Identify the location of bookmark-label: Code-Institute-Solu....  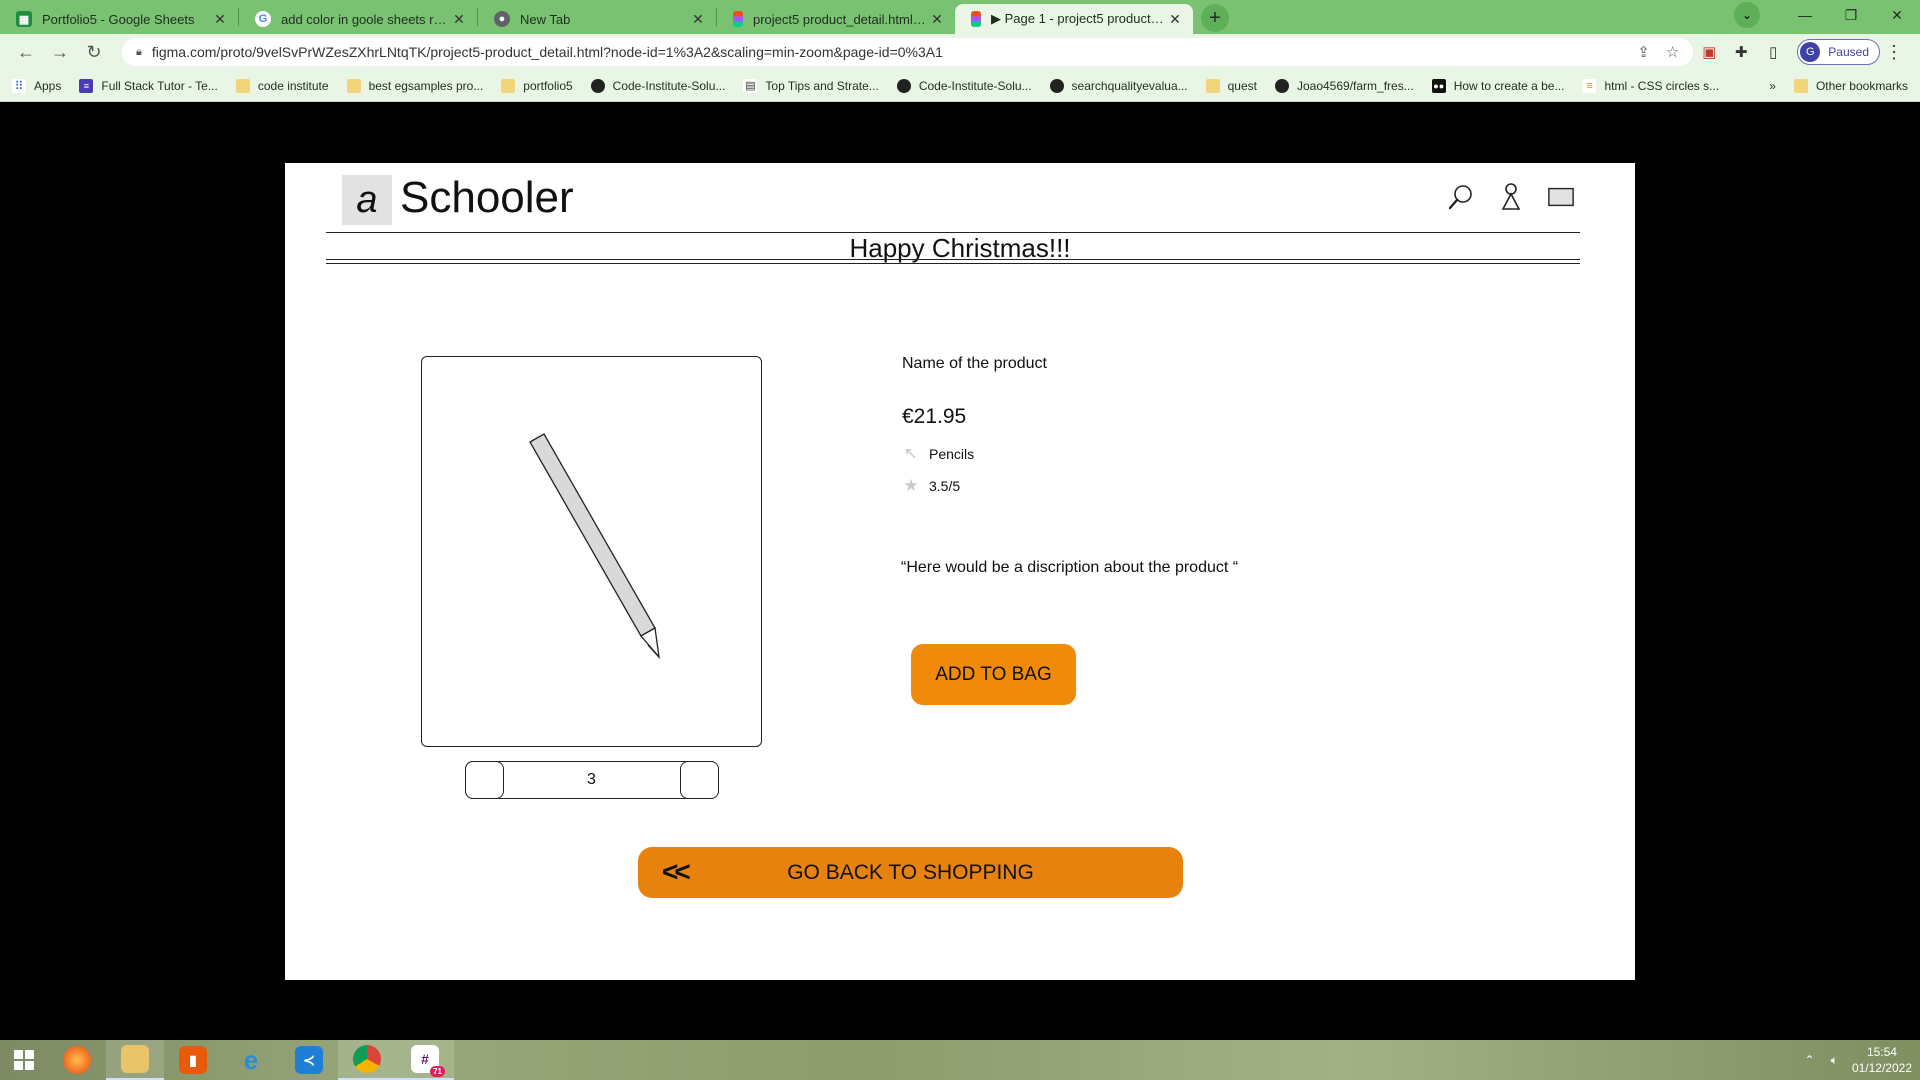
(975, 85).